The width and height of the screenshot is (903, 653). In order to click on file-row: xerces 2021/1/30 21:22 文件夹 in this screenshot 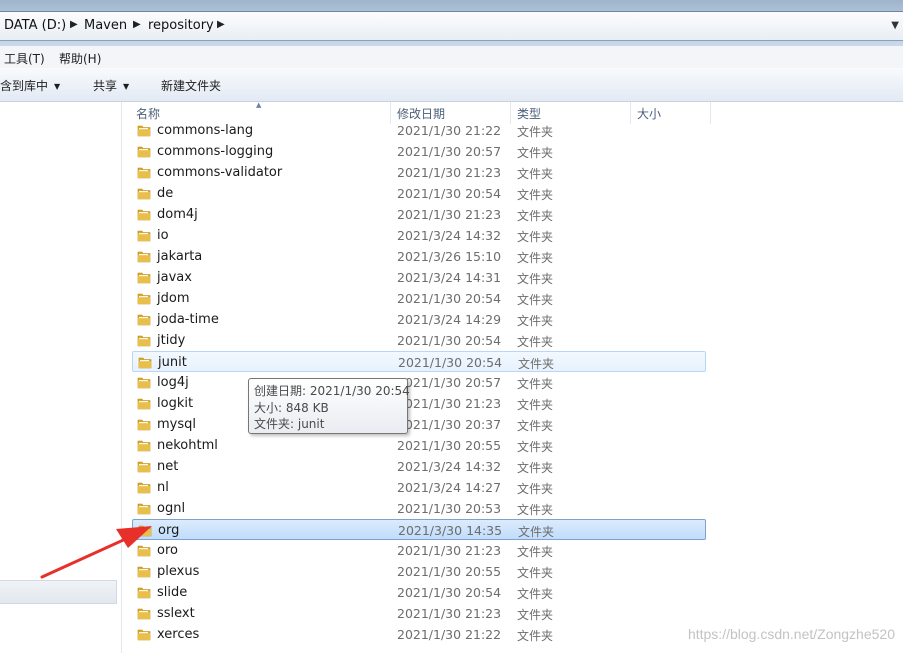, I will do `click(419, 634)`.